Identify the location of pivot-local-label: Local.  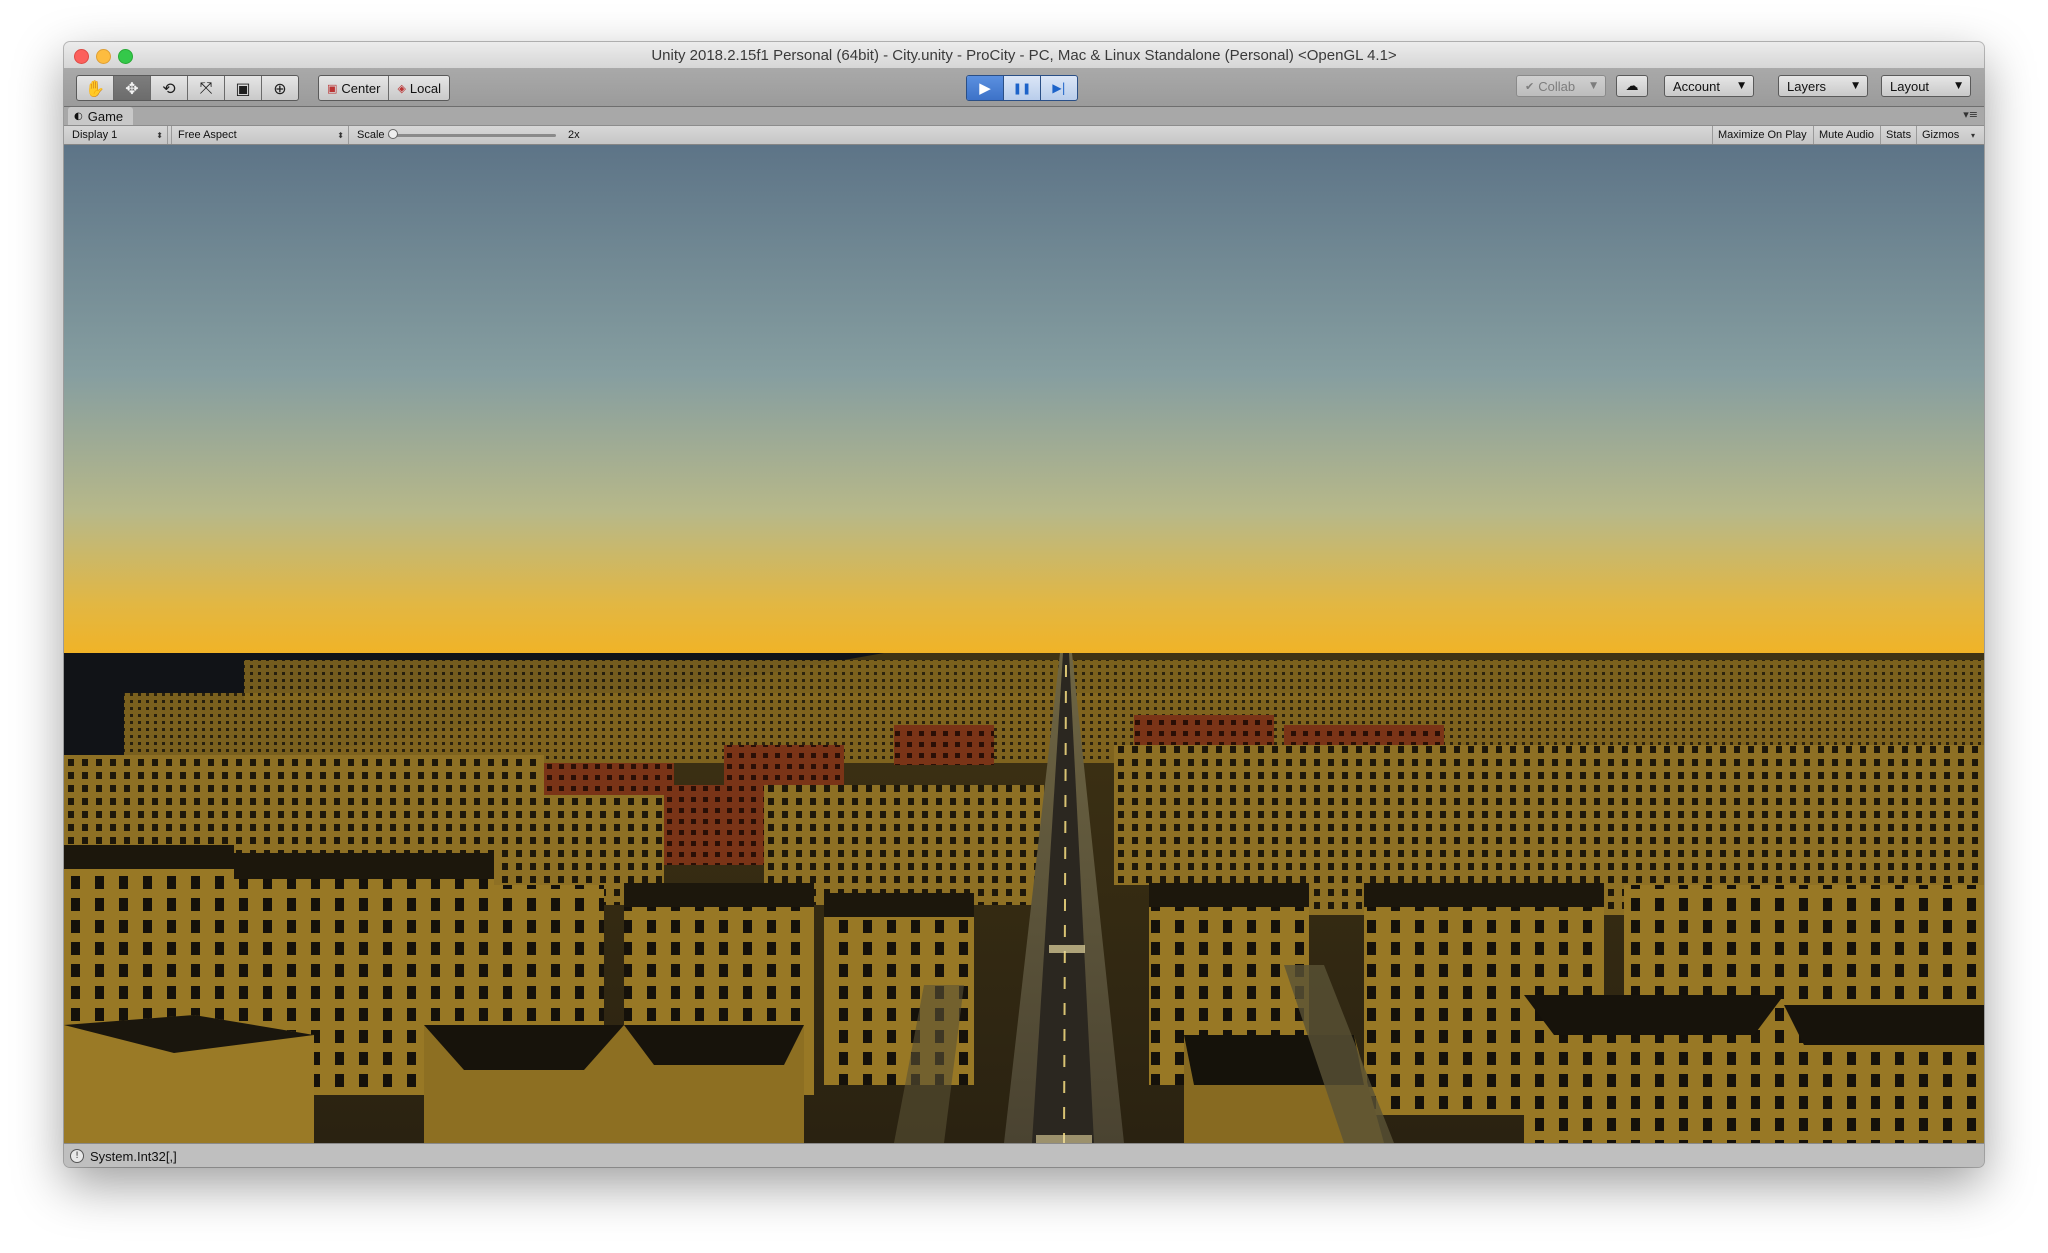
(425, 88).